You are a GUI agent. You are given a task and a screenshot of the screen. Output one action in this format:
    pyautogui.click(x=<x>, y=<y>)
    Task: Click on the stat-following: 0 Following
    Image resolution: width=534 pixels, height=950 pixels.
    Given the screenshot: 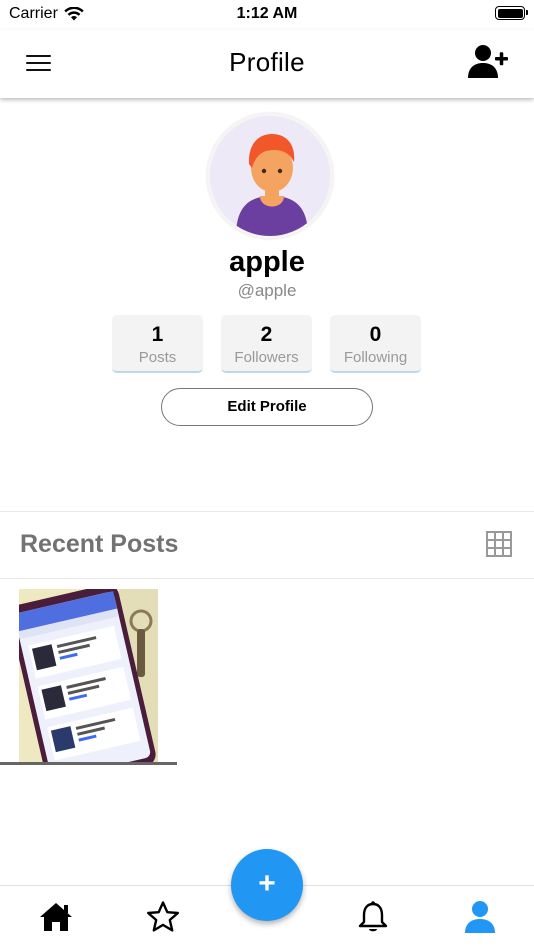 What is the action you would take?
    pyautogui.click(x=375, y=344)
    